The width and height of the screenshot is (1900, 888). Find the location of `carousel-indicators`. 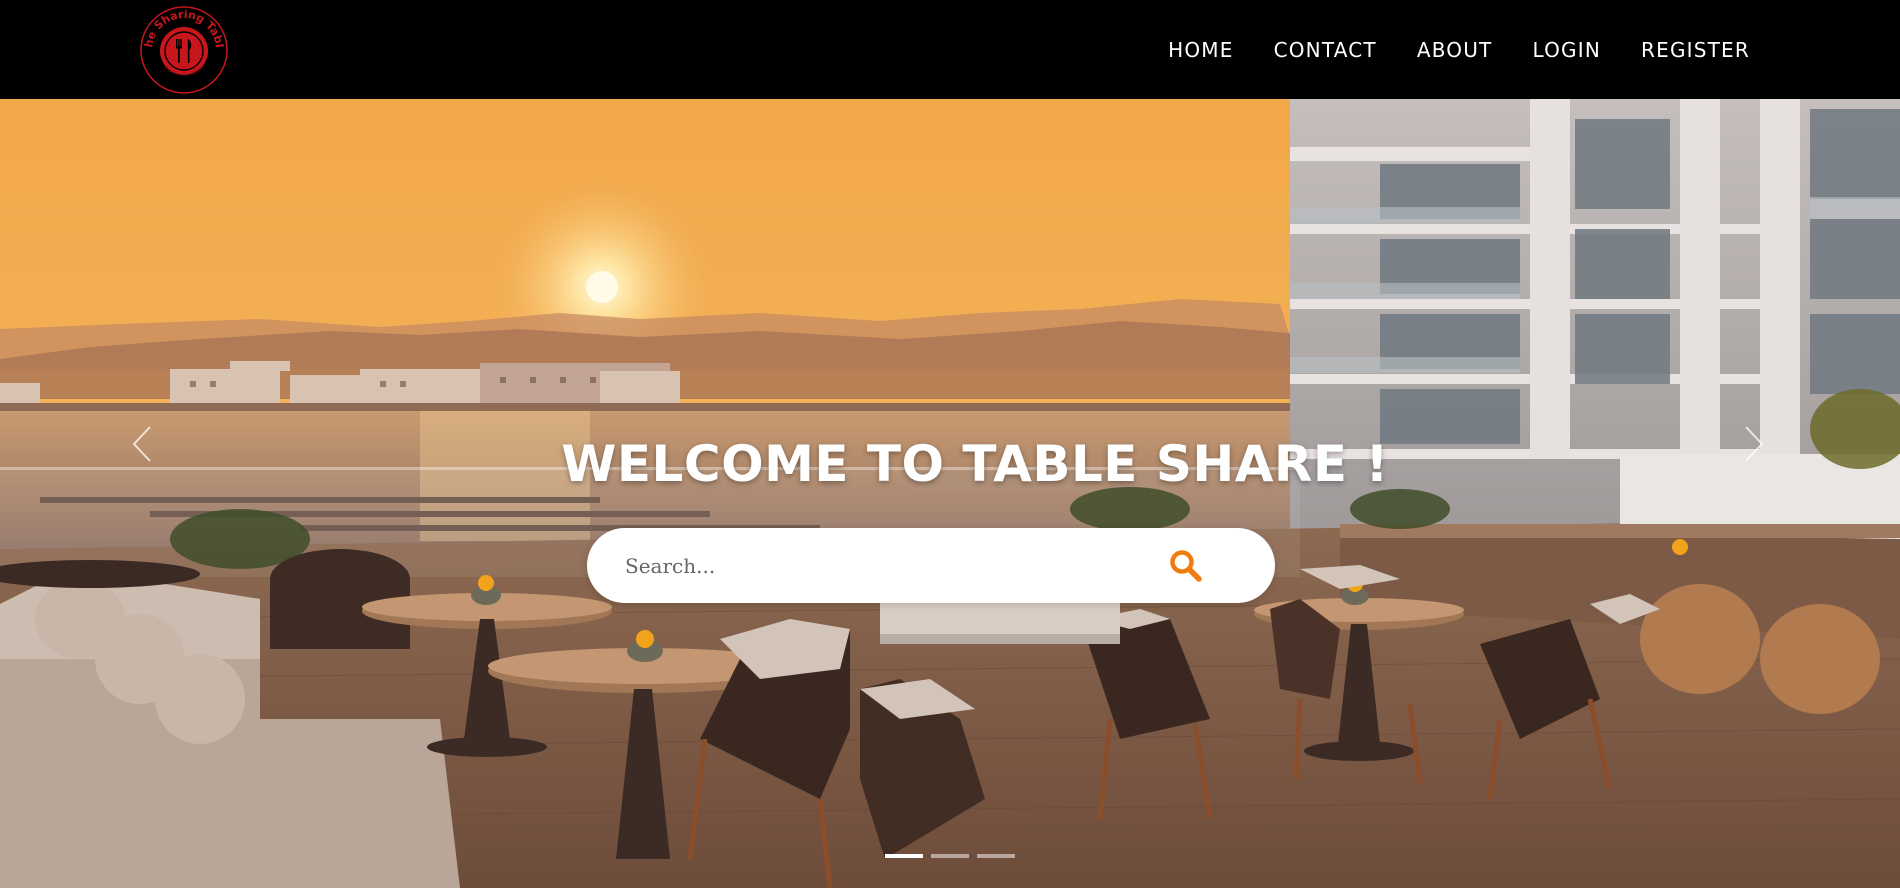

carousel-indicators is located at coordinates (950, 856).